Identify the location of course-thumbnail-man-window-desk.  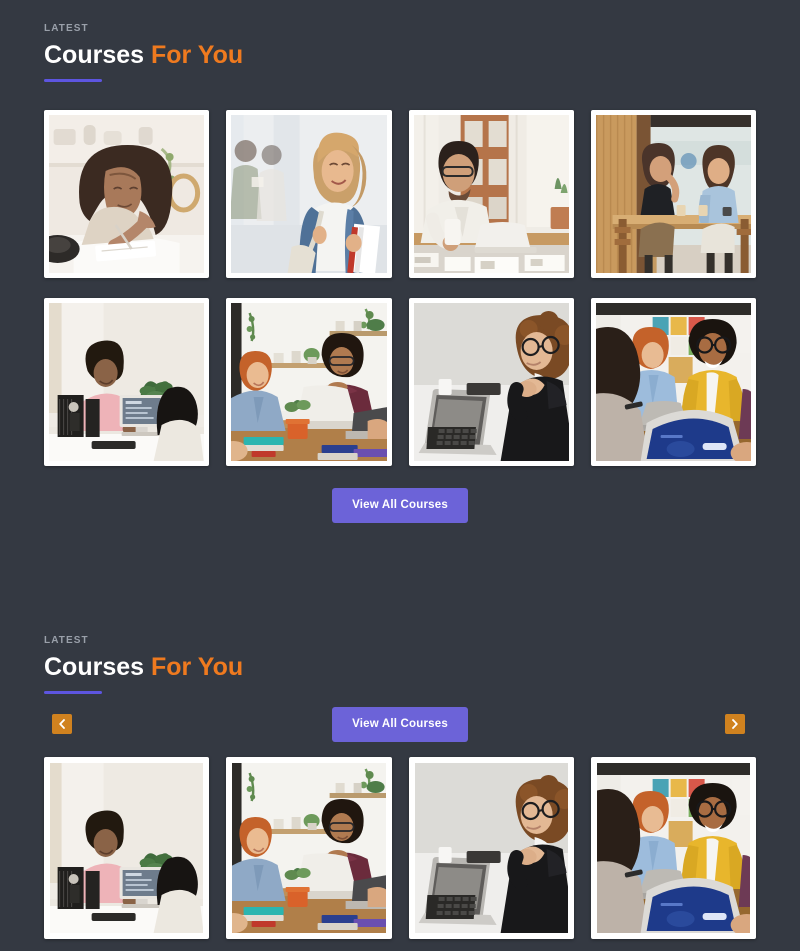
(491, 194).